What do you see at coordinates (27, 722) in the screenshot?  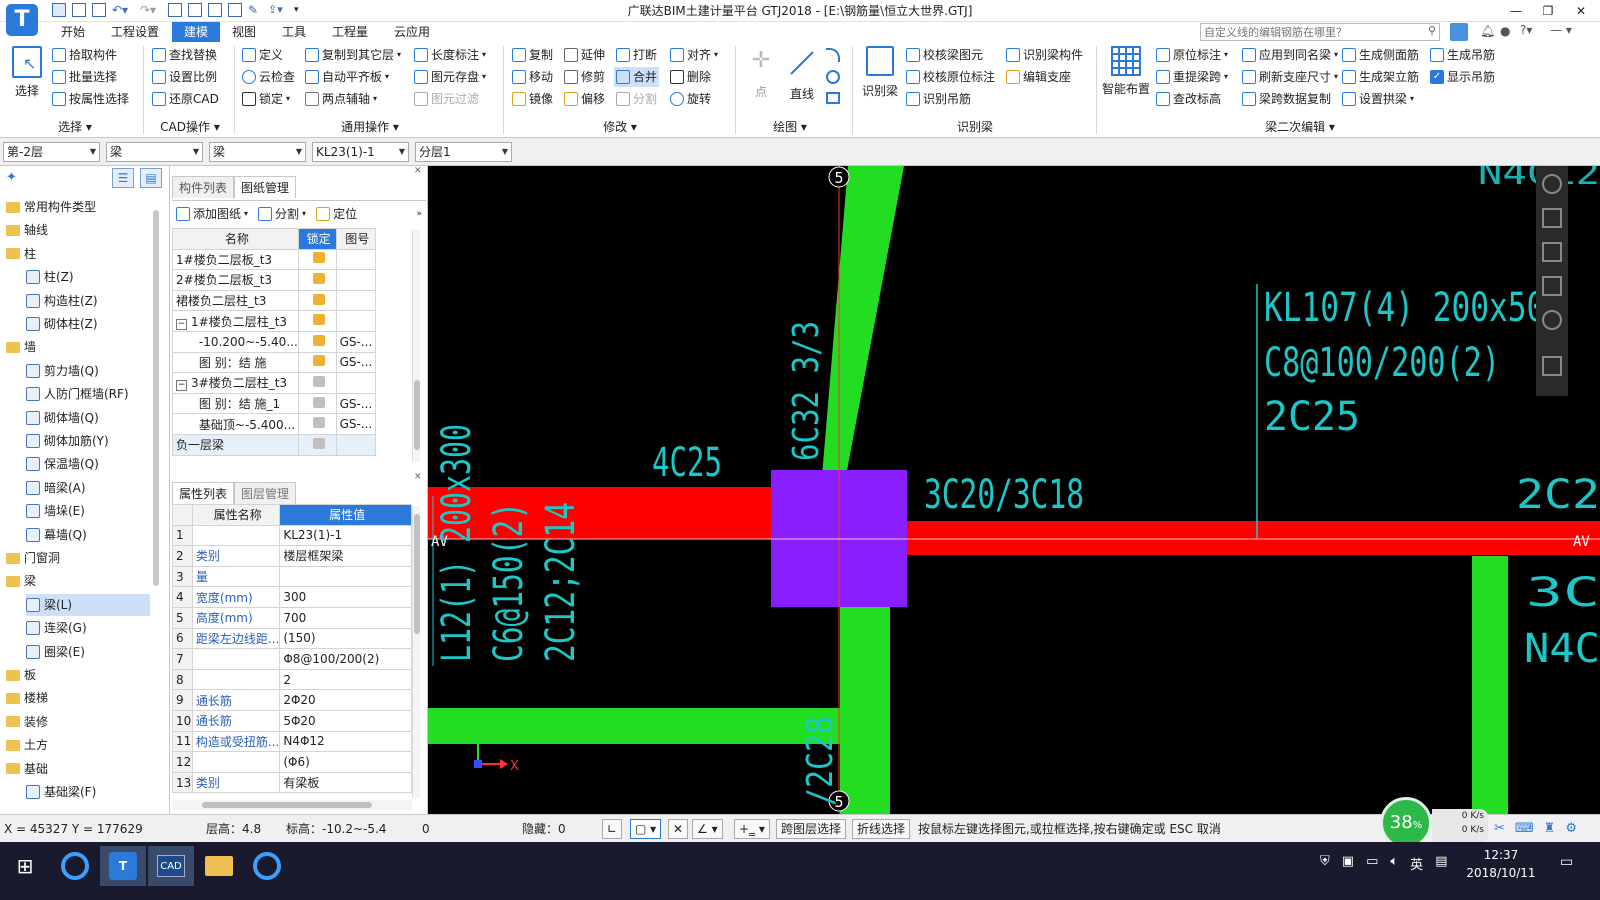 I see `tree-group: 装修` at bounding box center [27, 722].